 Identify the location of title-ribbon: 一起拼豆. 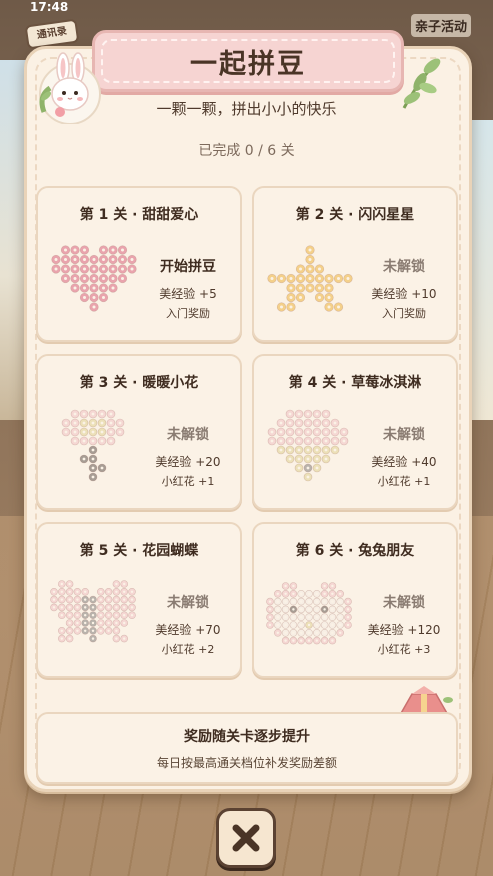
(248, 61).